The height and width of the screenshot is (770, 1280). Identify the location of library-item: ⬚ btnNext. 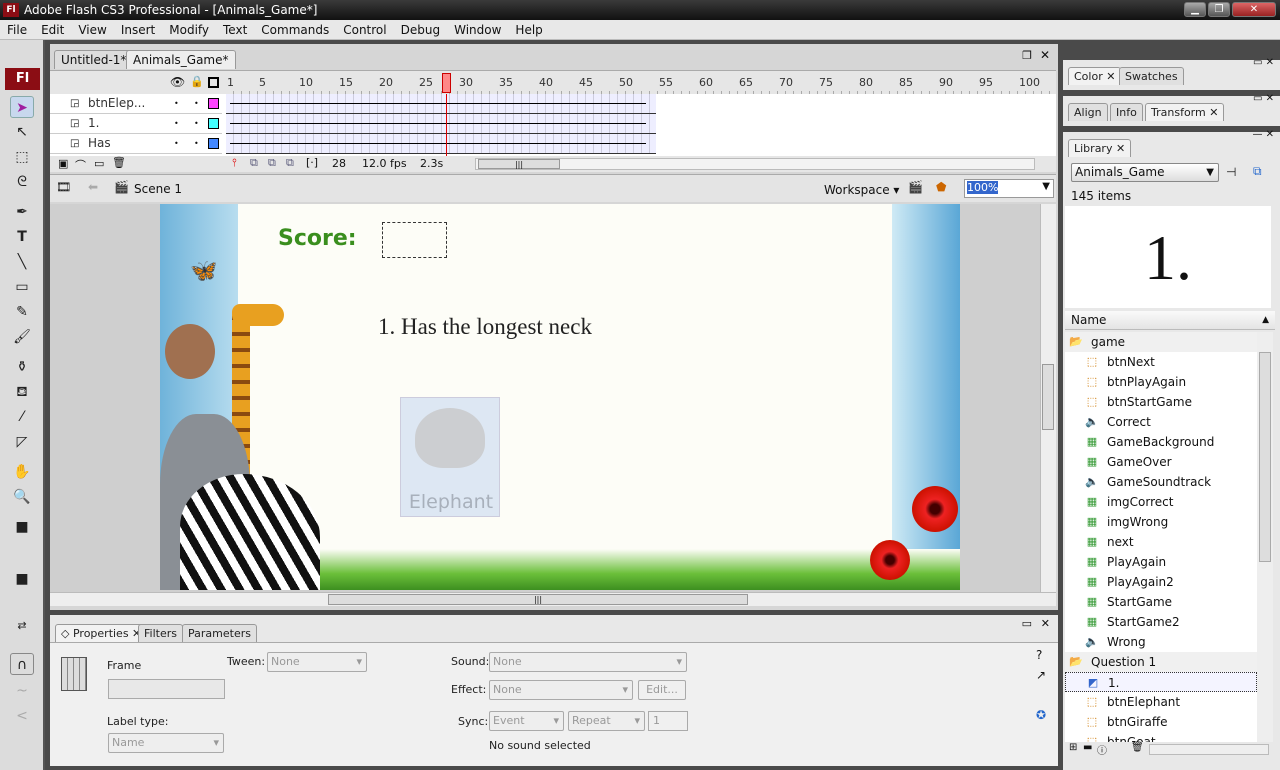
(1161, 362).